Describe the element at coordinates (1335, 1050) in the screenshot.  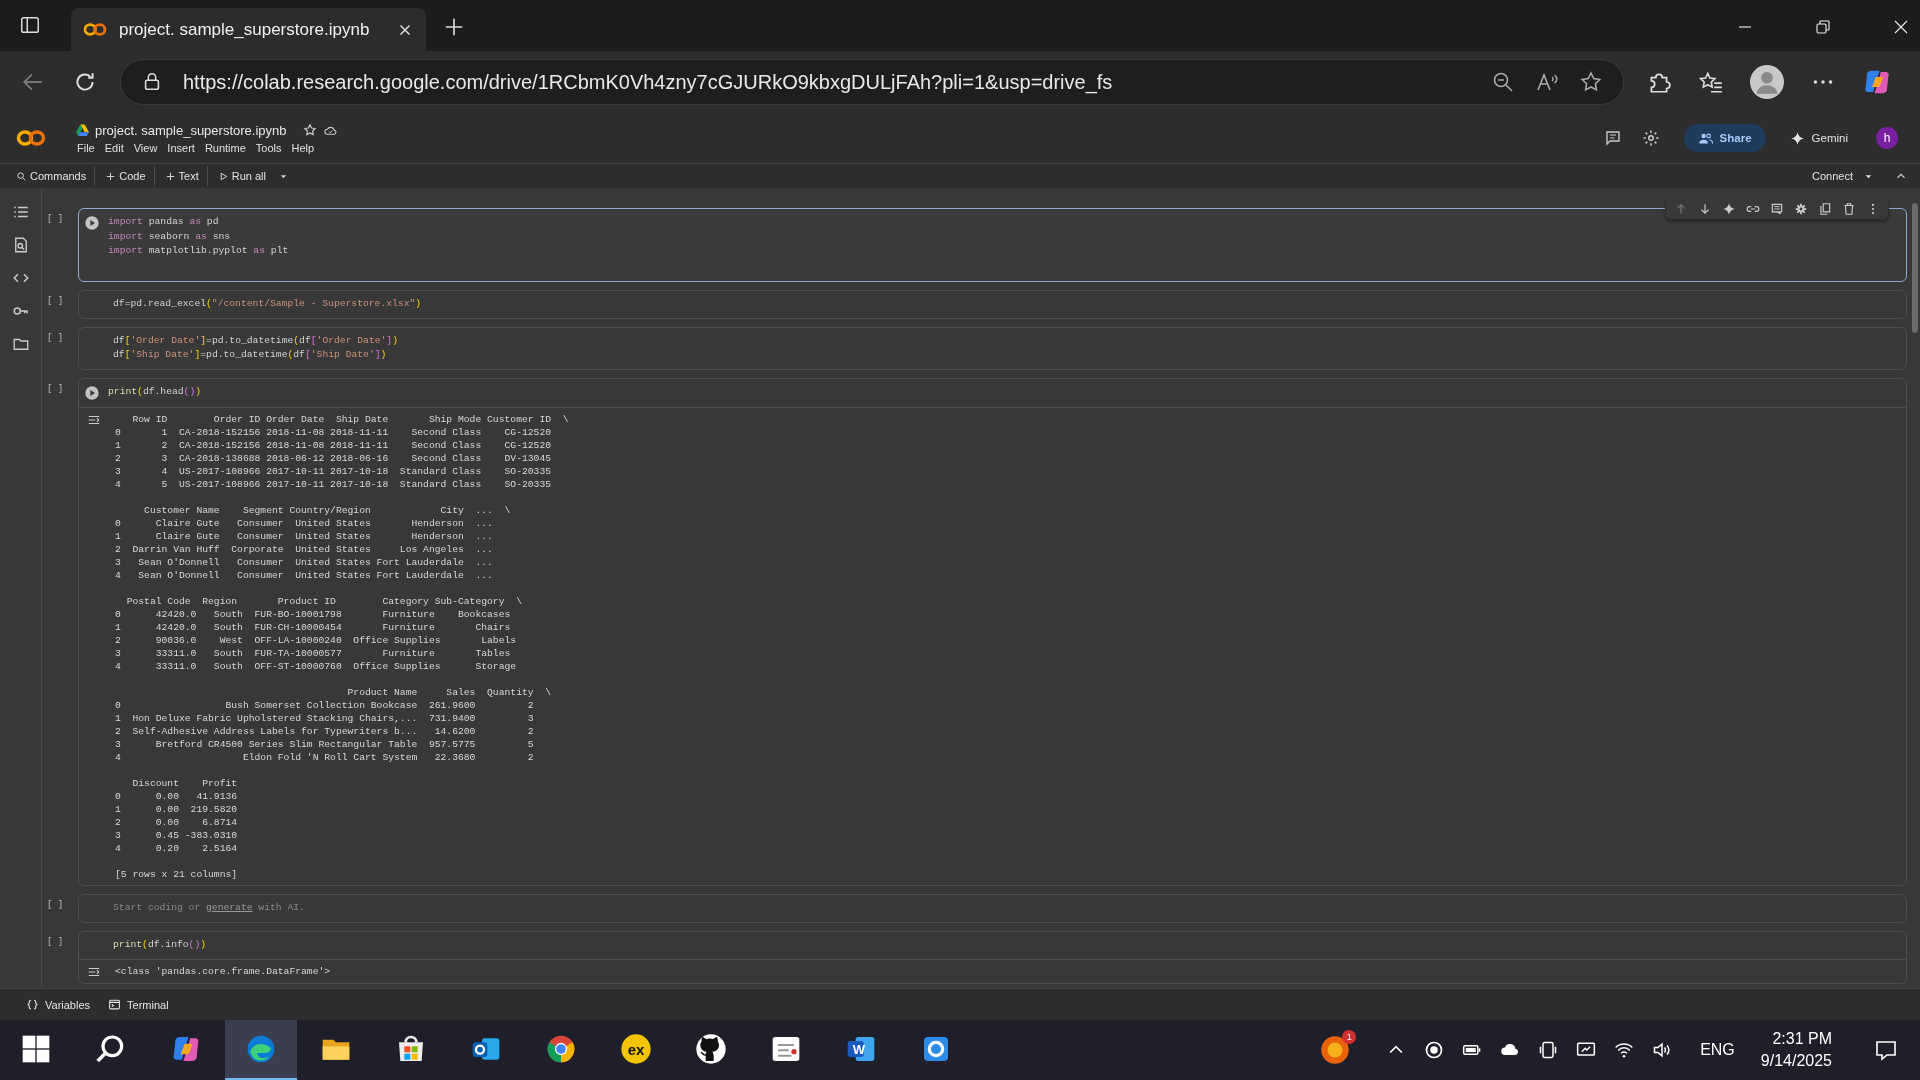
I see `app-icon` at that location.